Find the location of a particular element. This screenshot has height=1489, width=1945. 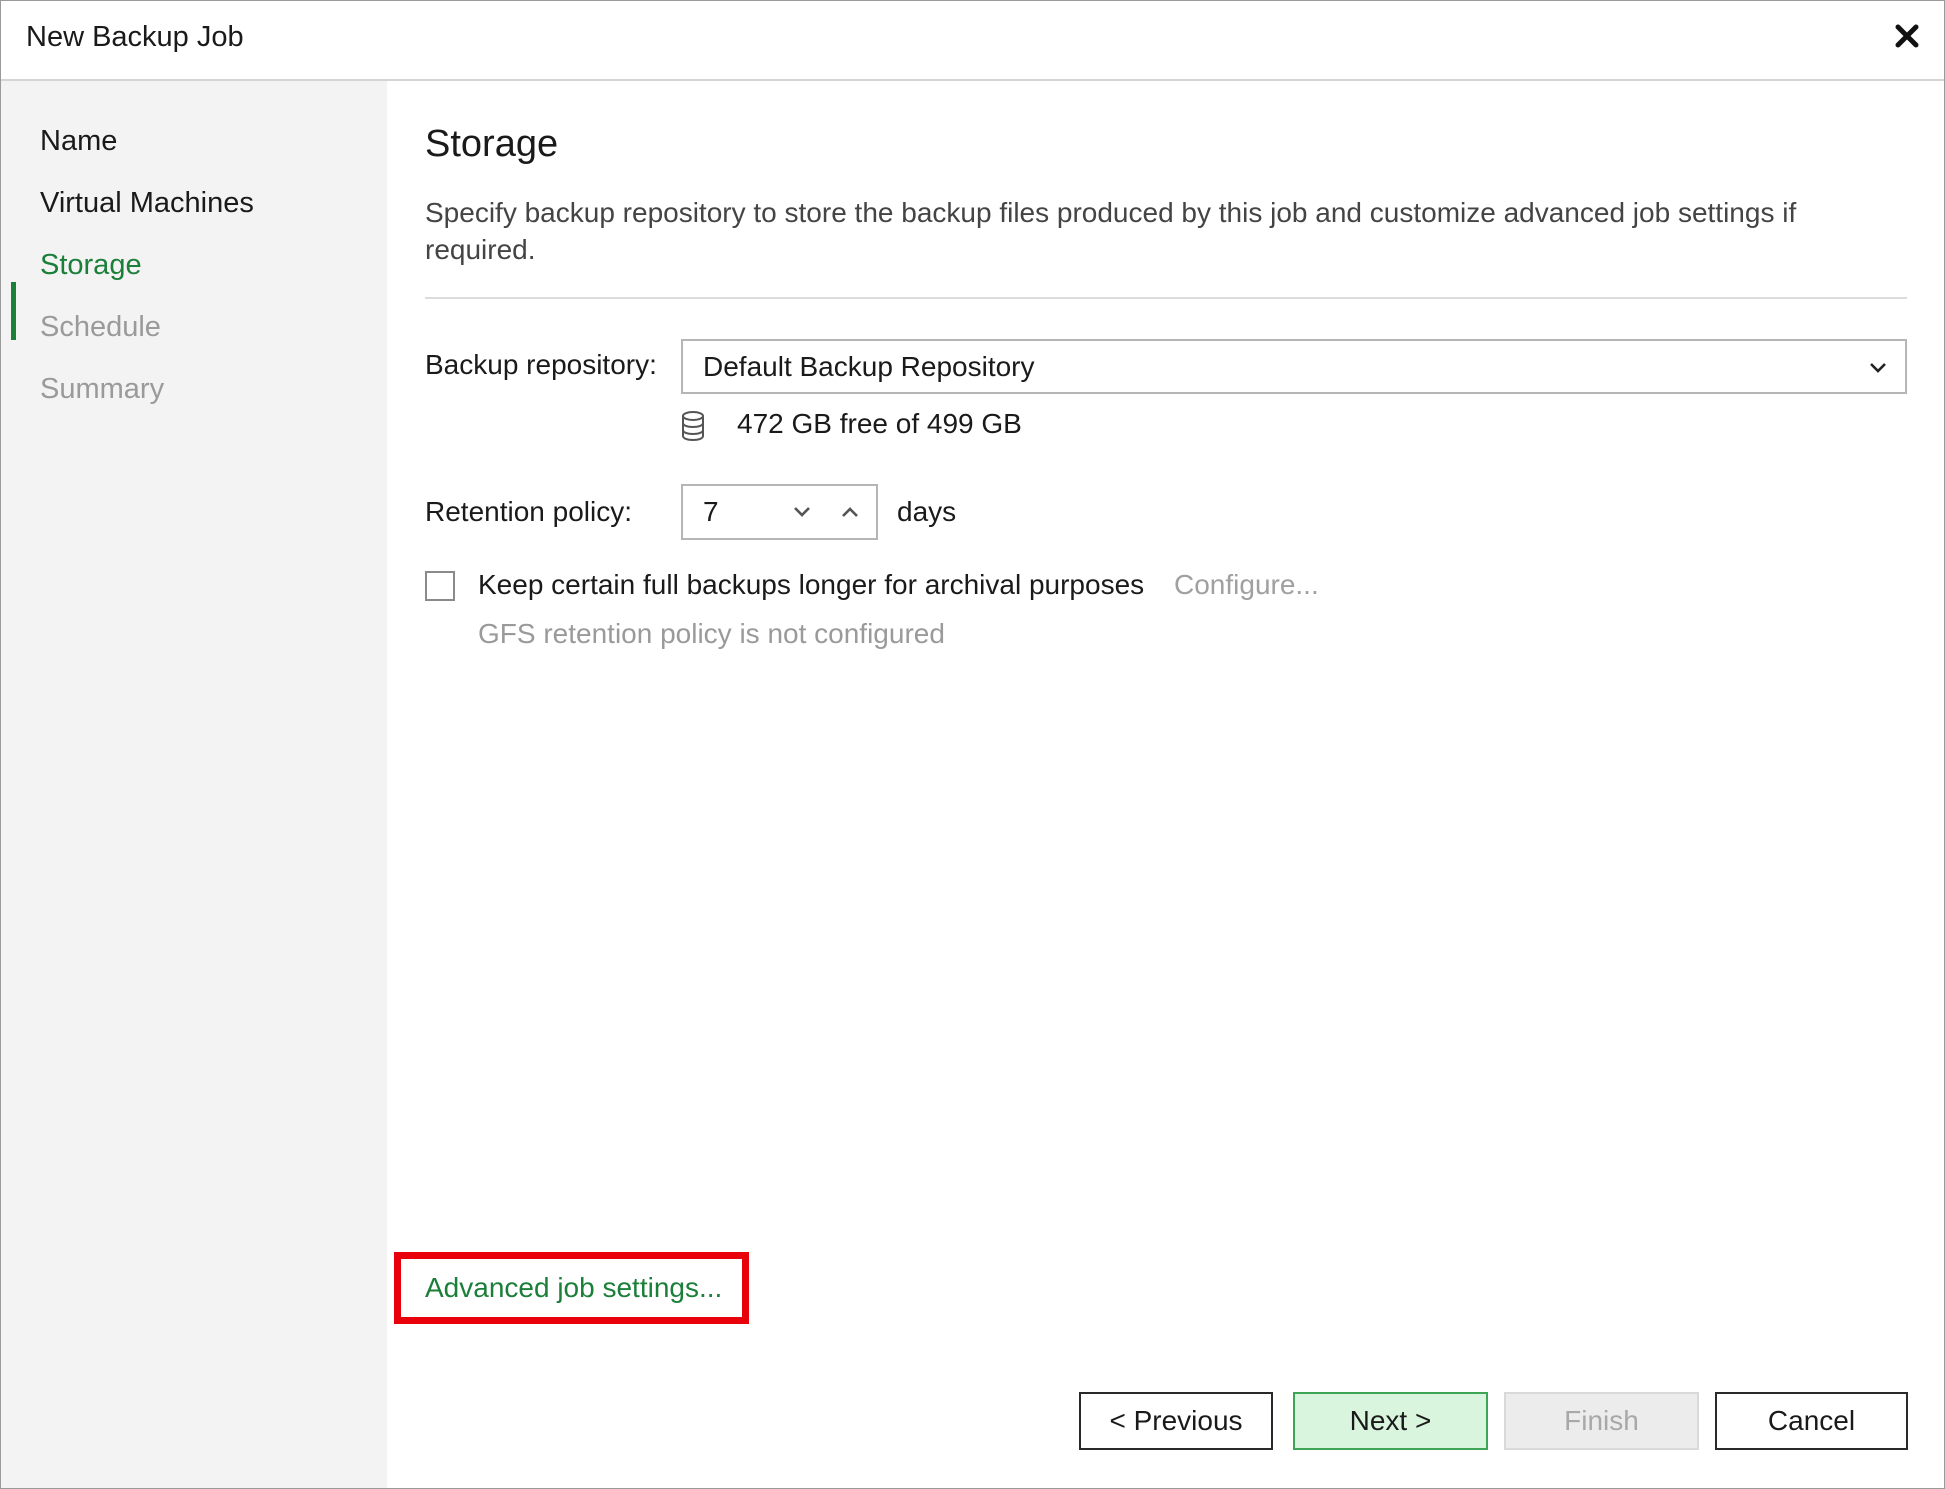

retention-policy-label: Retention policy: is located at coordinates (529, 511).